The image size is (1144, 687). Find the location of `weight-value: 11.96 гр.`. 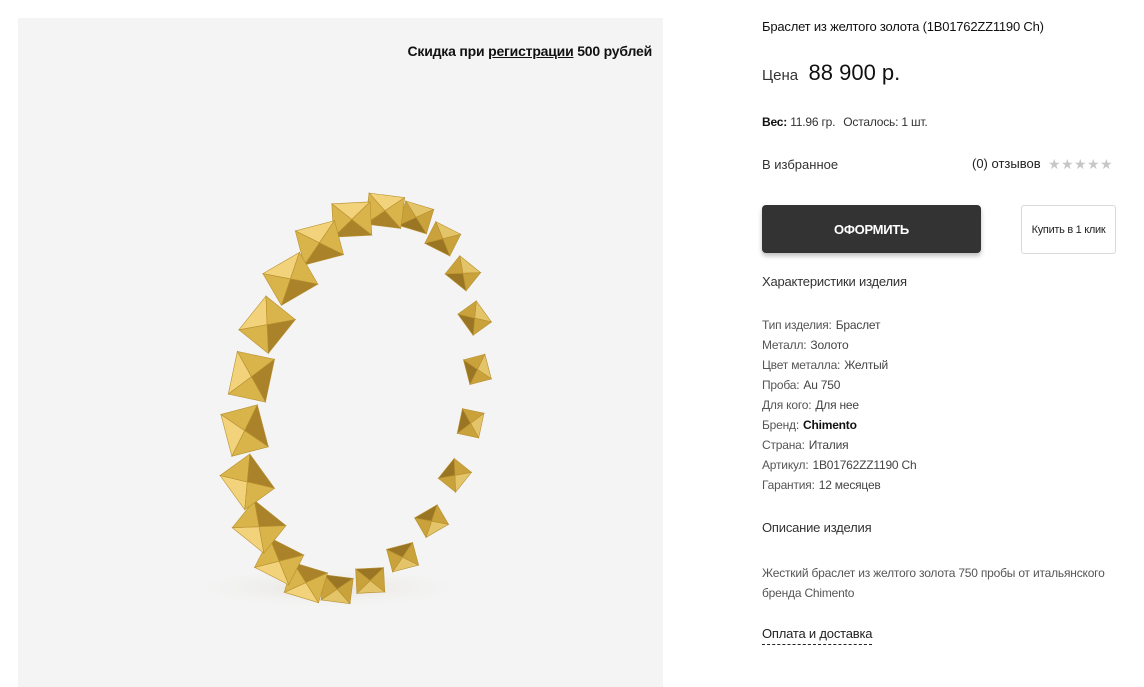

weight-value: 11.96 гр. is located at coordinates (813, 122).